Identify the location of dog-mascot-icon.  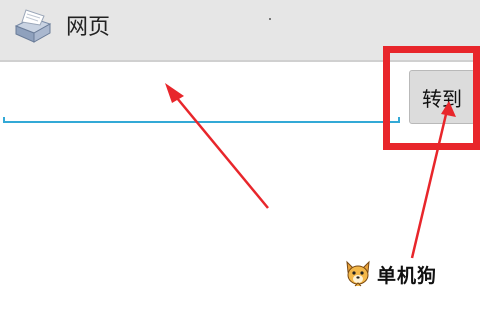
(358, 273).